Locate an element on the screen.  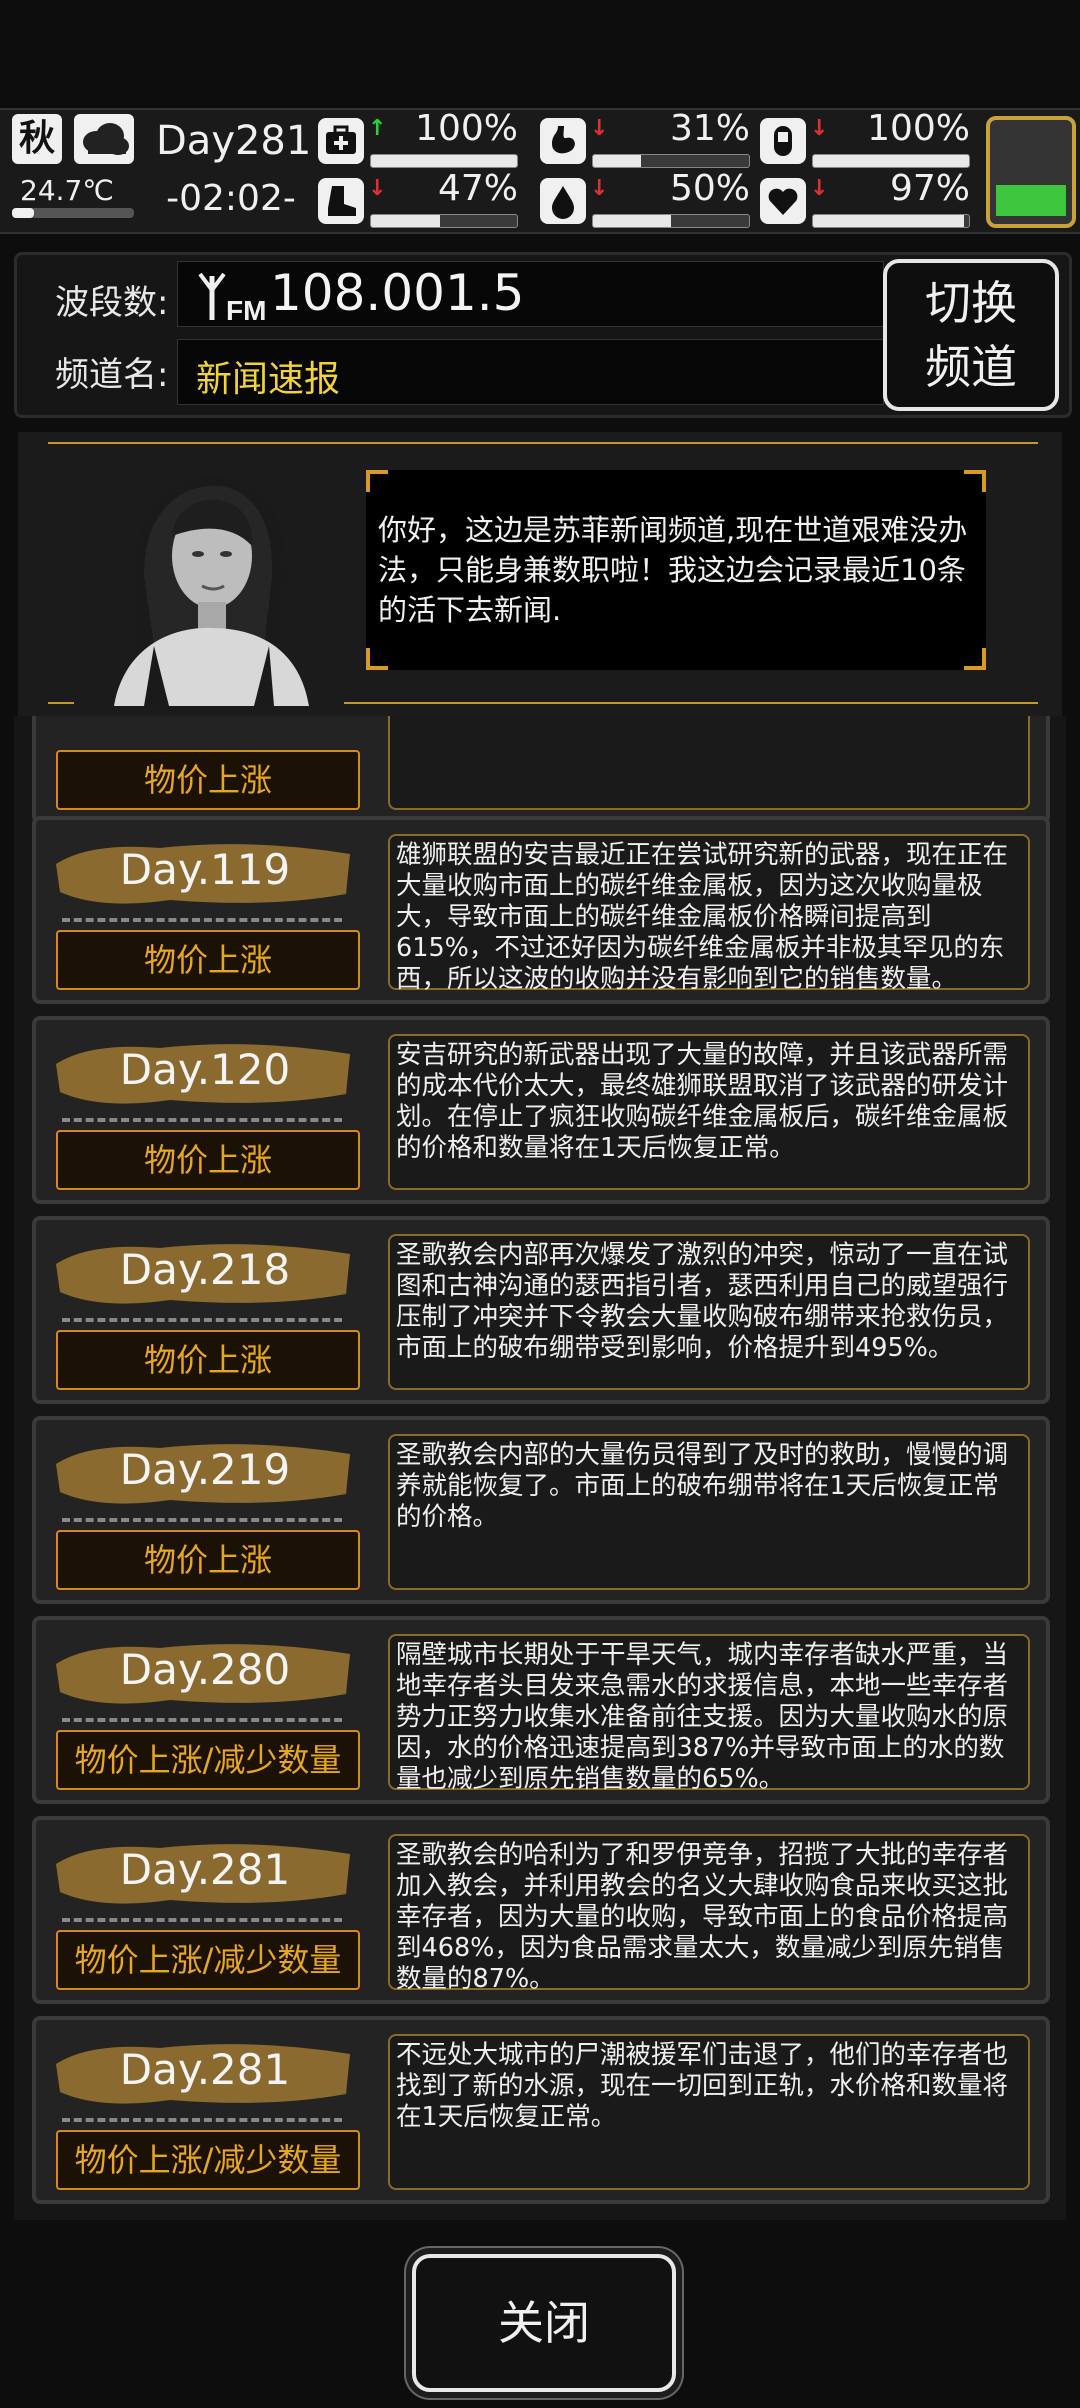
stat-hunger: ↓ 31% is located at coordinates (645, 138).